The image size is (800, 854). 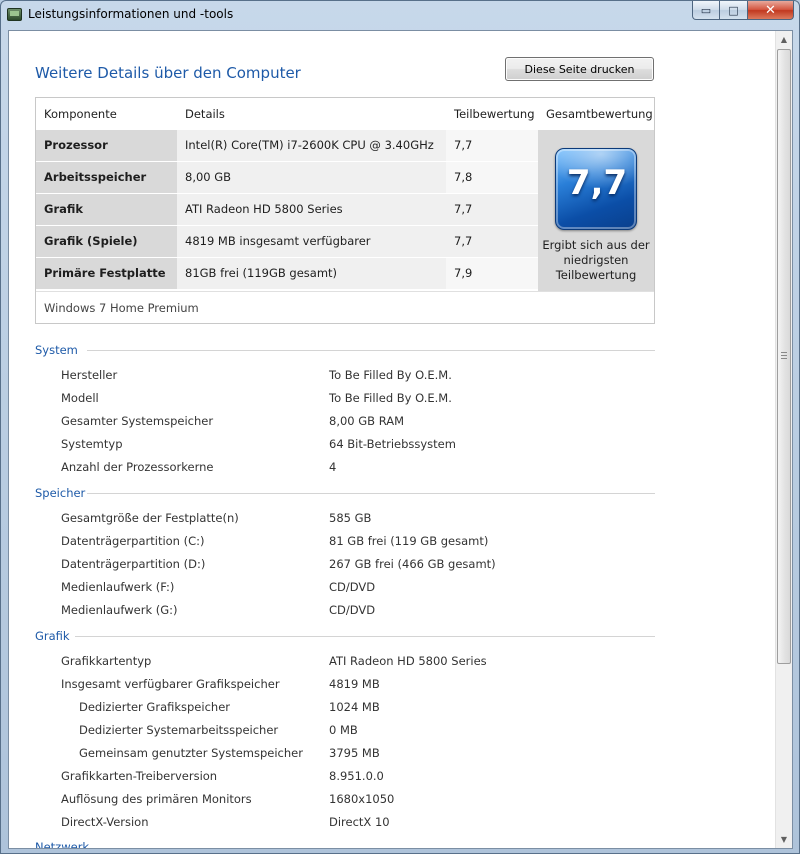 I want to click on overall-score-value: 7,7, so click(x=597, y=183).